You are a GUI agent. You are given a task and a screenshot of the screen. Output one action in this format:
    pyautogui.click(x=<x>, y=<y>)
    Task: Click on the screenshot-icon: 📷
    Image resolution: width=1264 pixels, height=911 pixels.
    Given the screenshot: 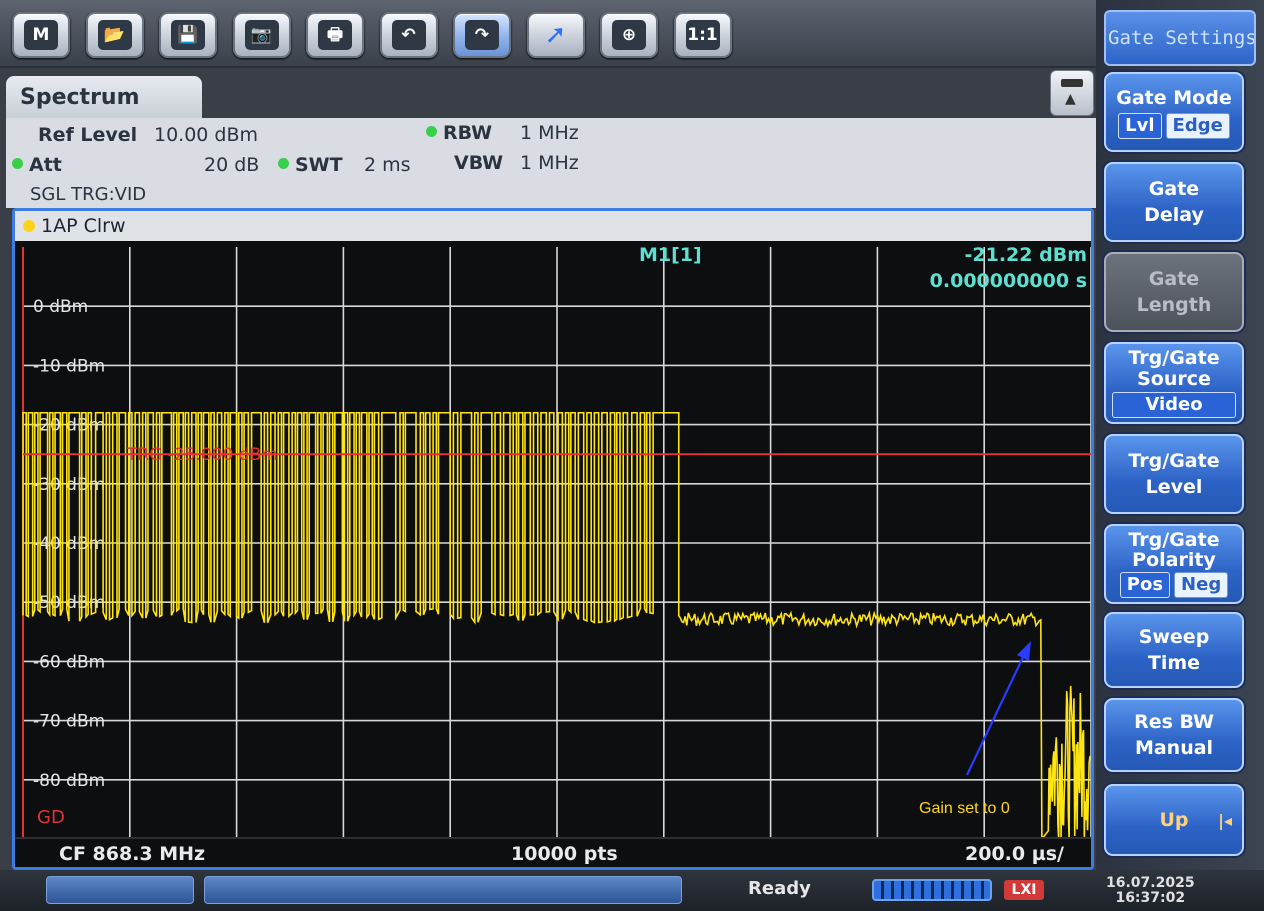 What is the action you would take?
    pyautogui.click(x=261, y=35)
    